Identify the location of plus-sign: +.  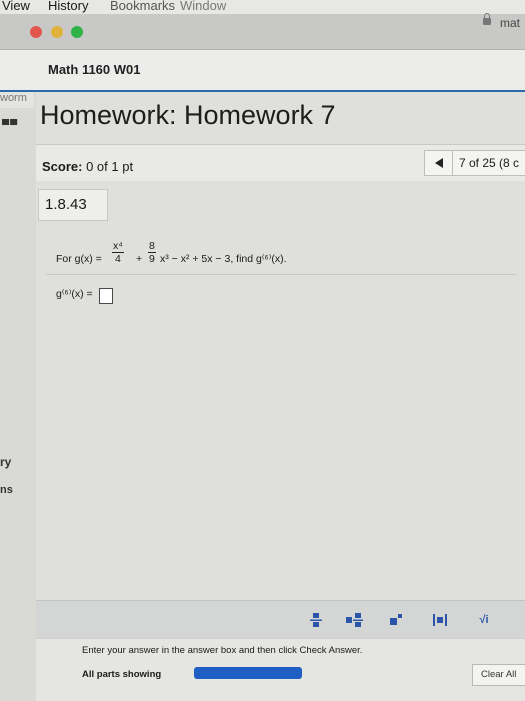
(139, 259).